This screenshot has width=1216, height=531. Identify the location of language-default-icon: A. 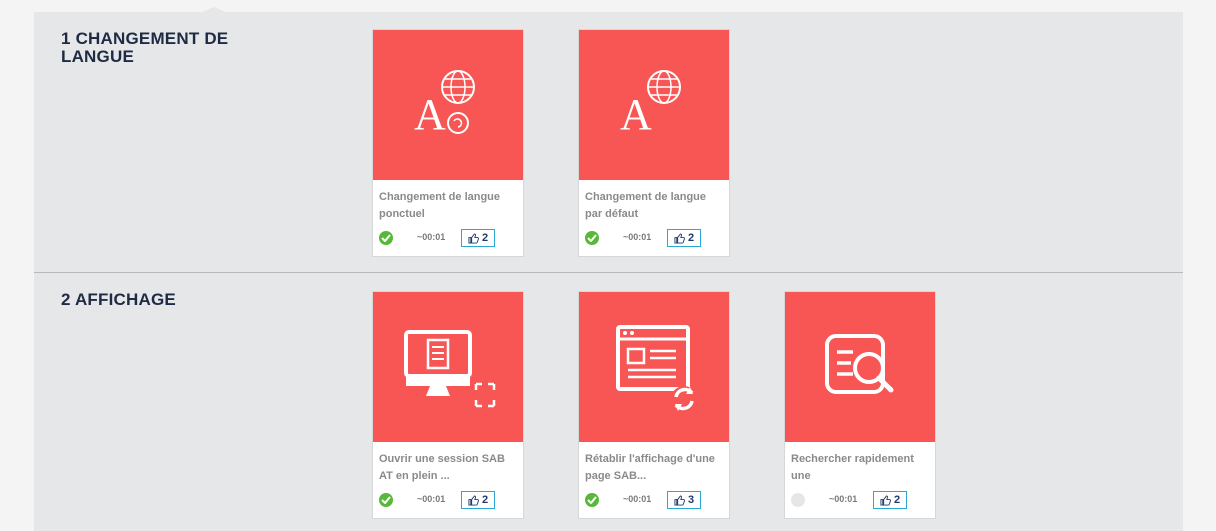
(650, 104).